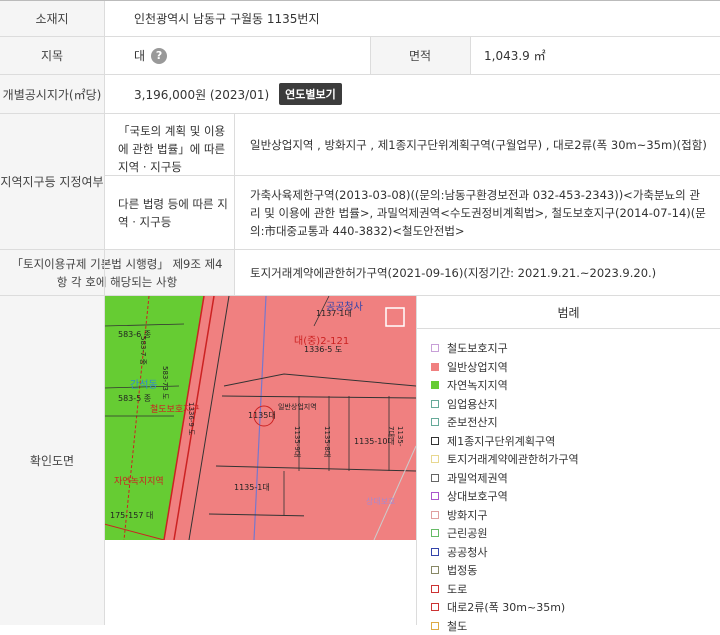 Image resolution: width=720 pixels, height=635 pixels. What do you see at coordinates (575, 496) in the screenshot?
I see `legend-item: 상대보호구역` at bounding box center [575, 496].